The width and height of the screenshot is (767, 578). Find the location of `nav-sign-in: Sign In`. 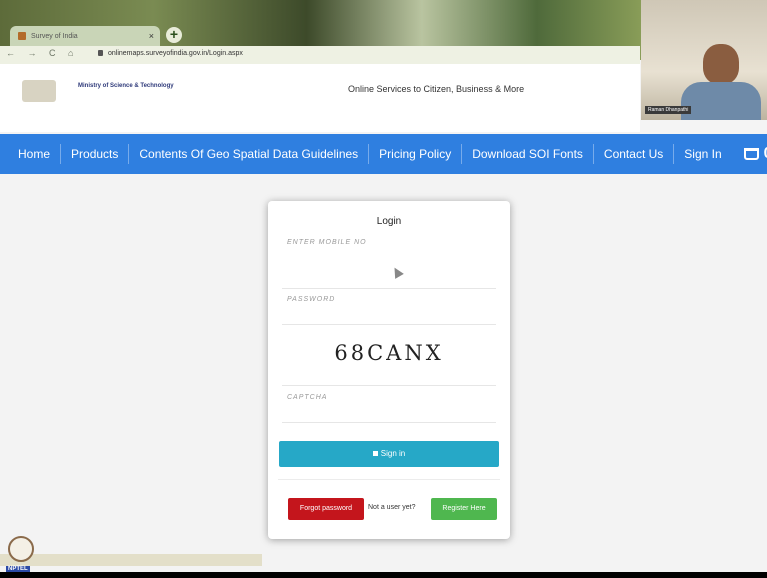

nav-sign-in: Sign In is located at coordinates (702, 154).